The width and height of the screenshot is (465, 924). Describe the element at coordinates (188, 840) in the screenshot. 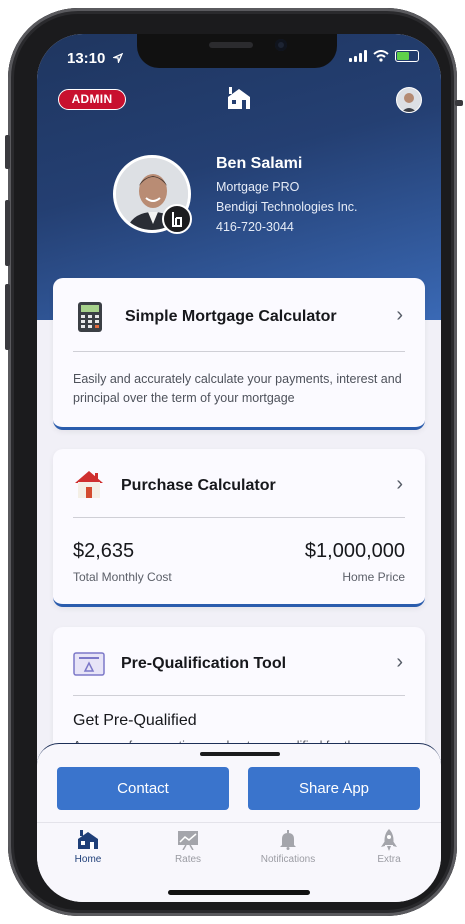

I see `rates-chart-icon` at that location.